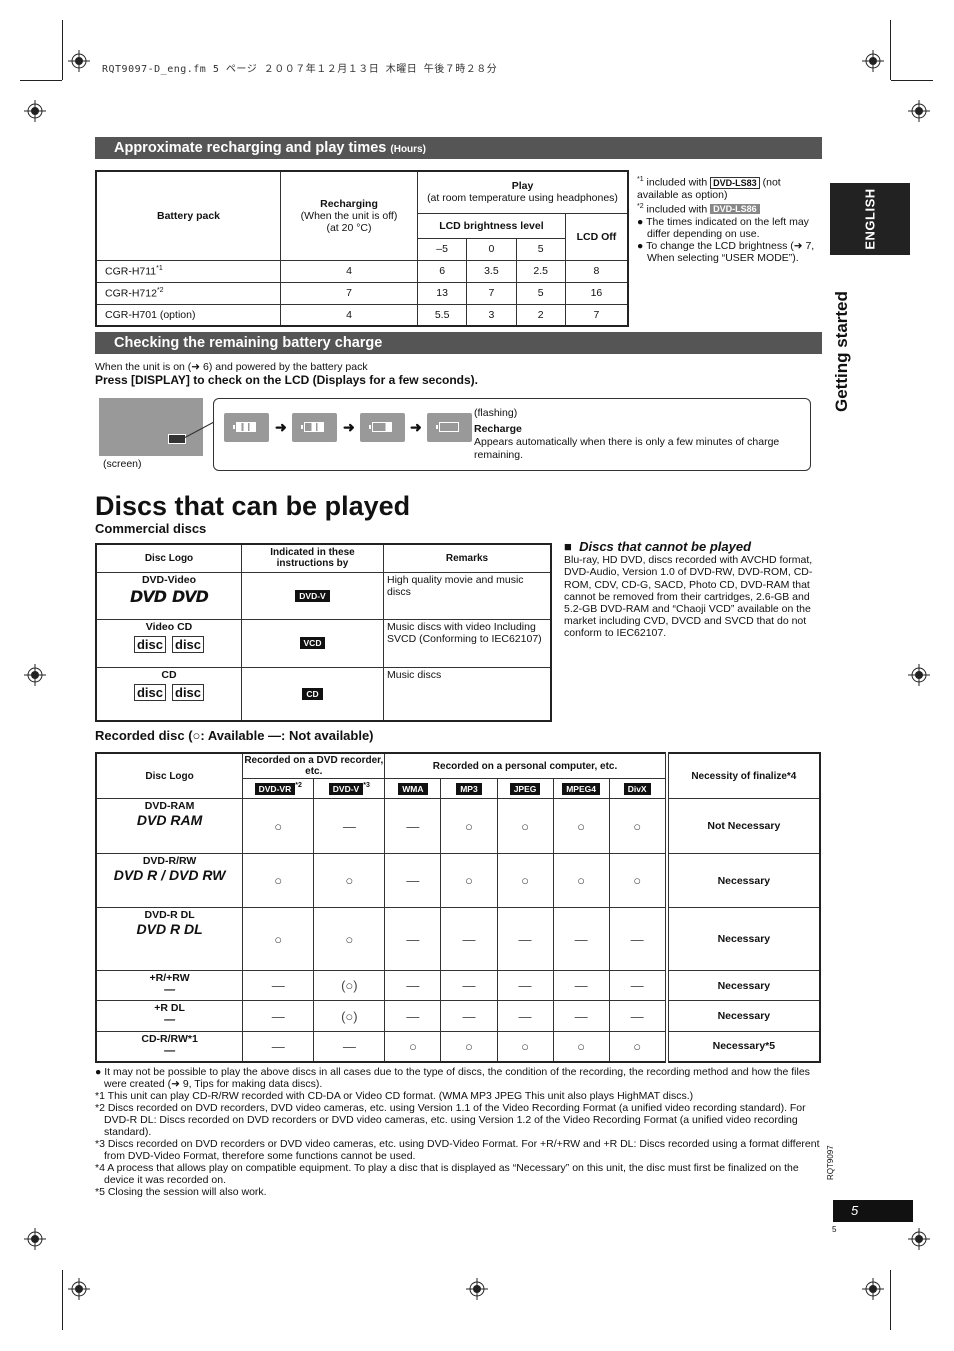 This screenshot has height=1351, width=954. I want to click on disc-cell: DVD-RAM DVD RAM, so click(169, 826).